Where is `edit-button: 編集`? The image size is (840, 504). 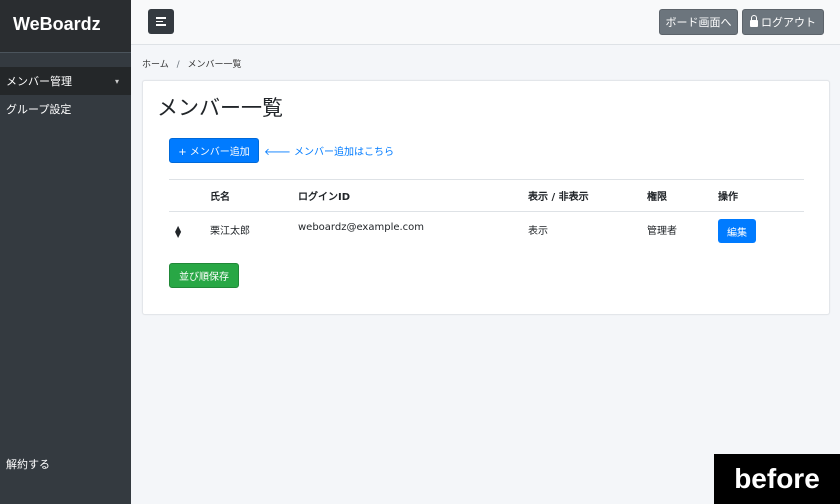 edit-button: 編集 is located at coordinates (737, 231).